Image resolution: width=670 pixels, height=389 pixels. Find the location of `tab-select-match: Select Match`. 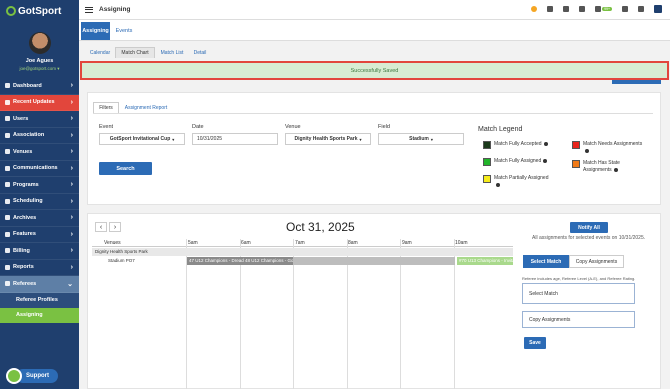

tab-select-match: Select Match is located at coordinates (546, 261).